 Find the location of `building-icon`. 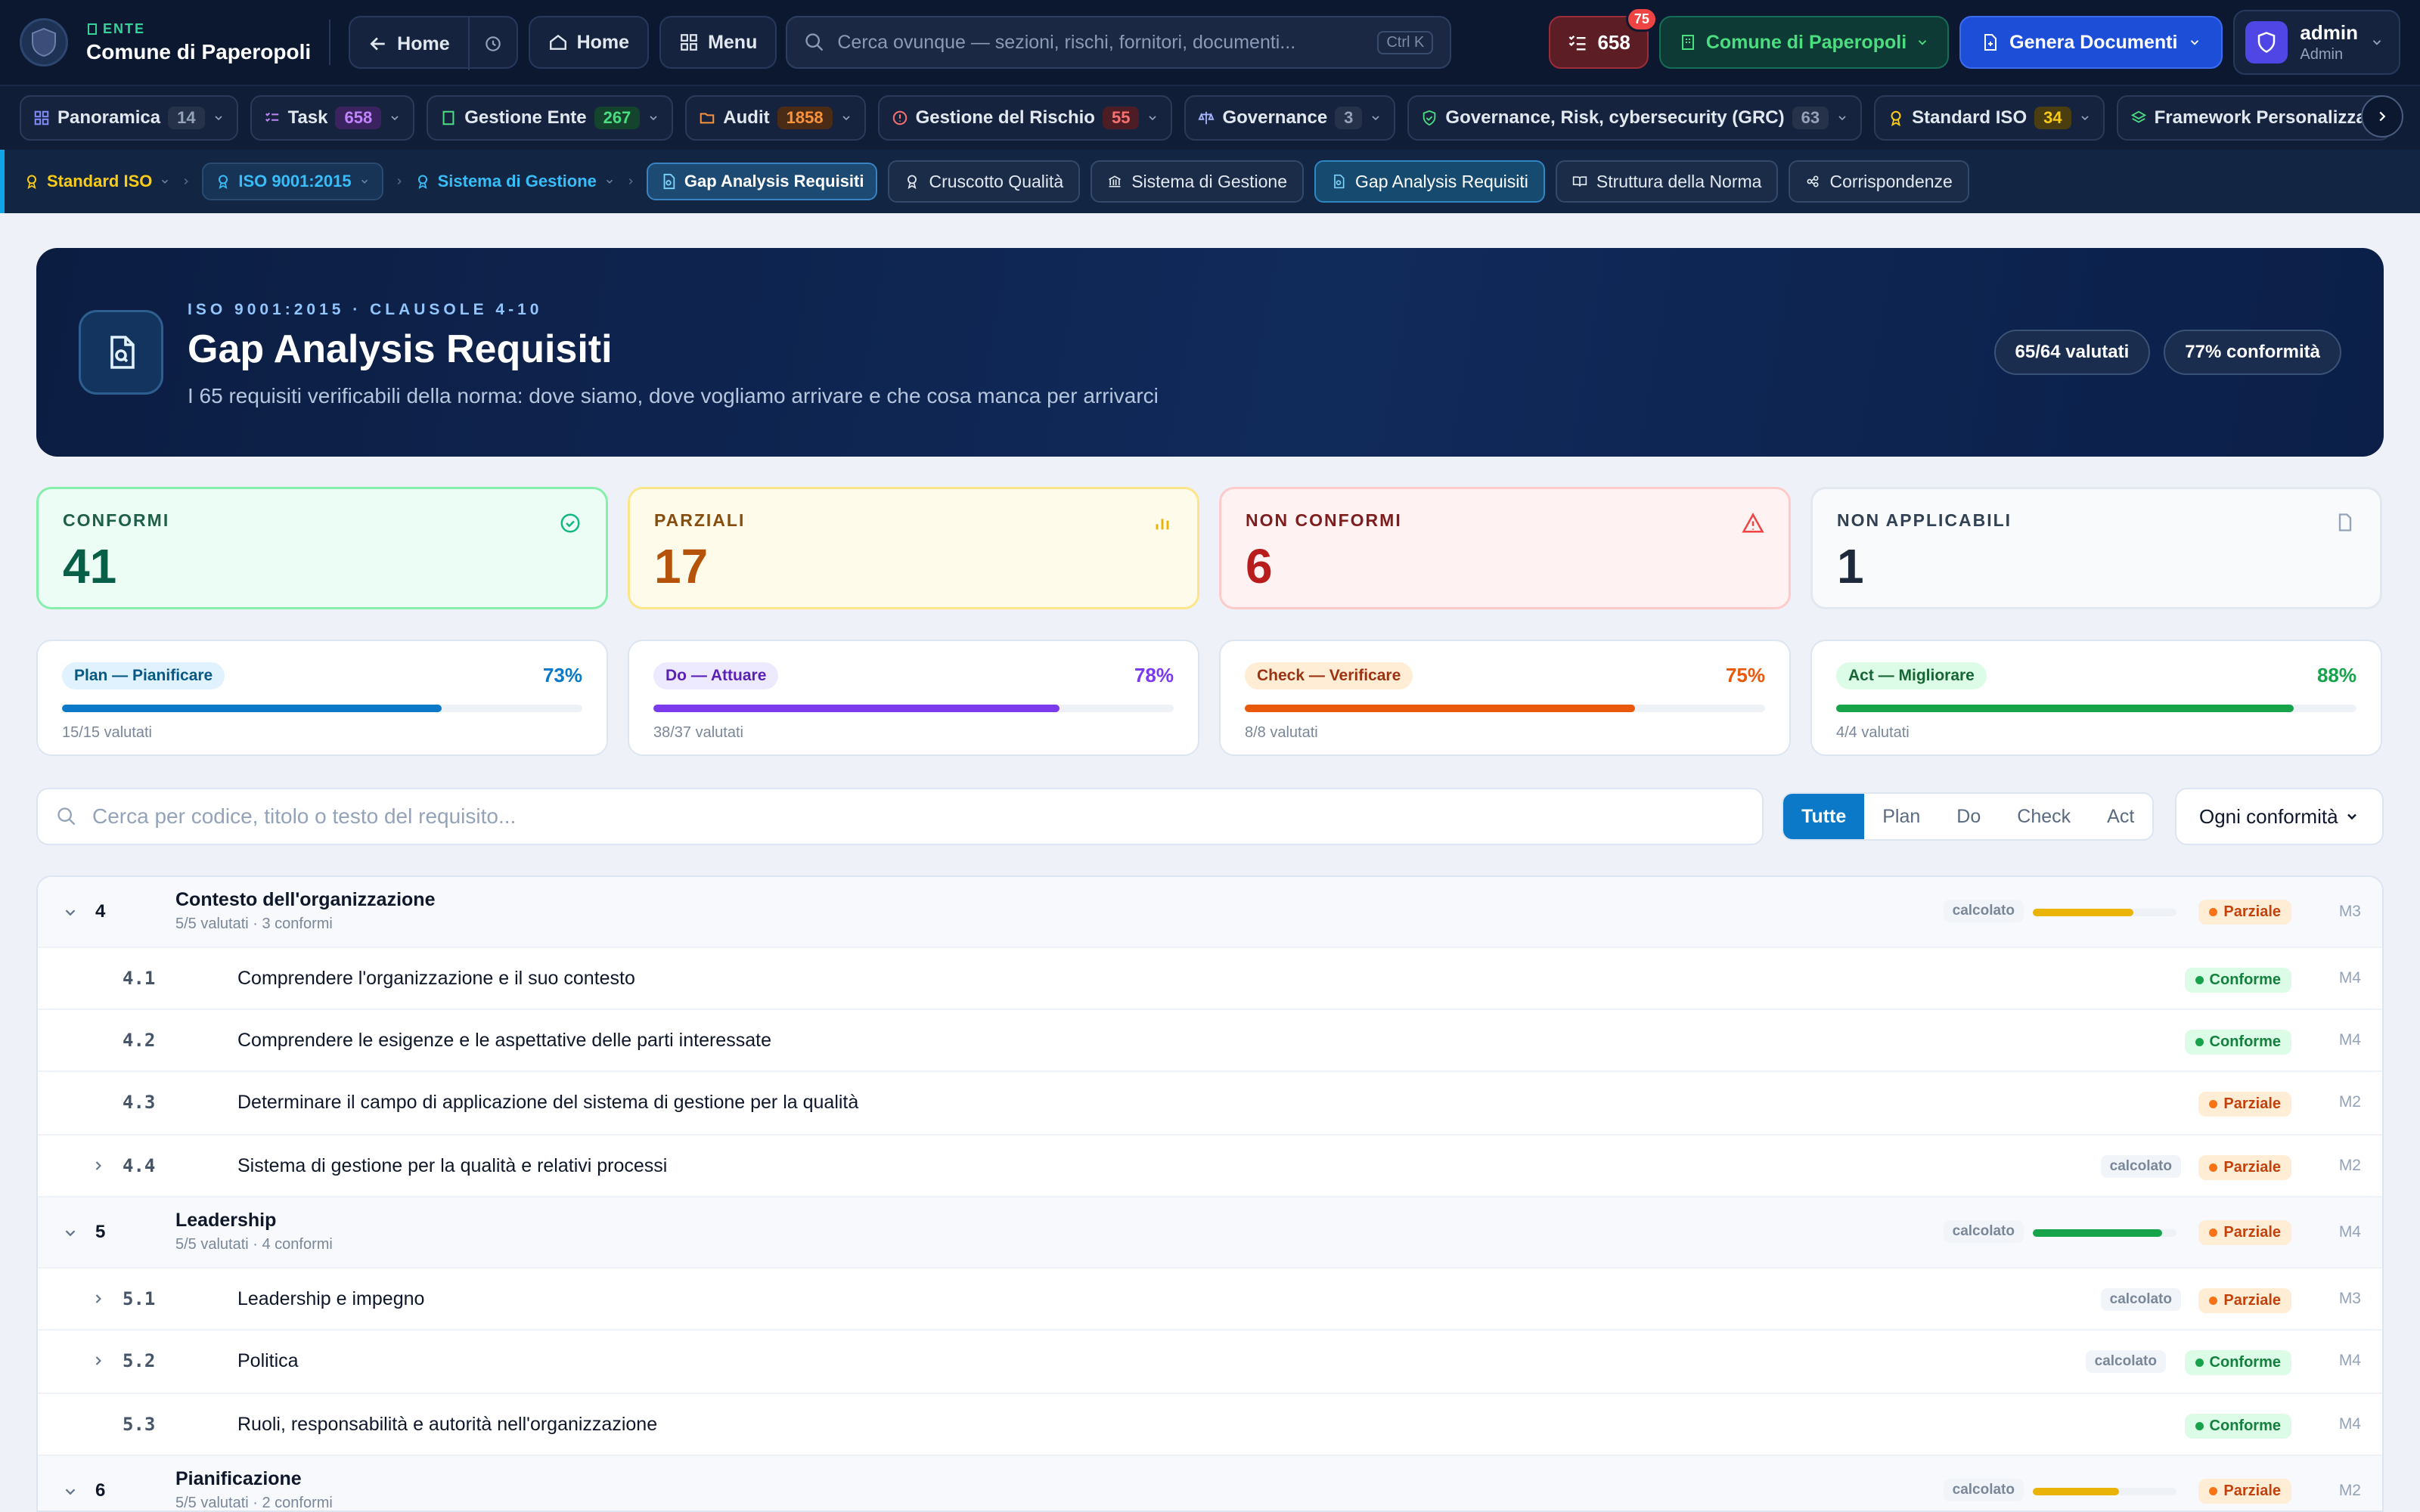

building-icon is located at coordinates (1687, 42).